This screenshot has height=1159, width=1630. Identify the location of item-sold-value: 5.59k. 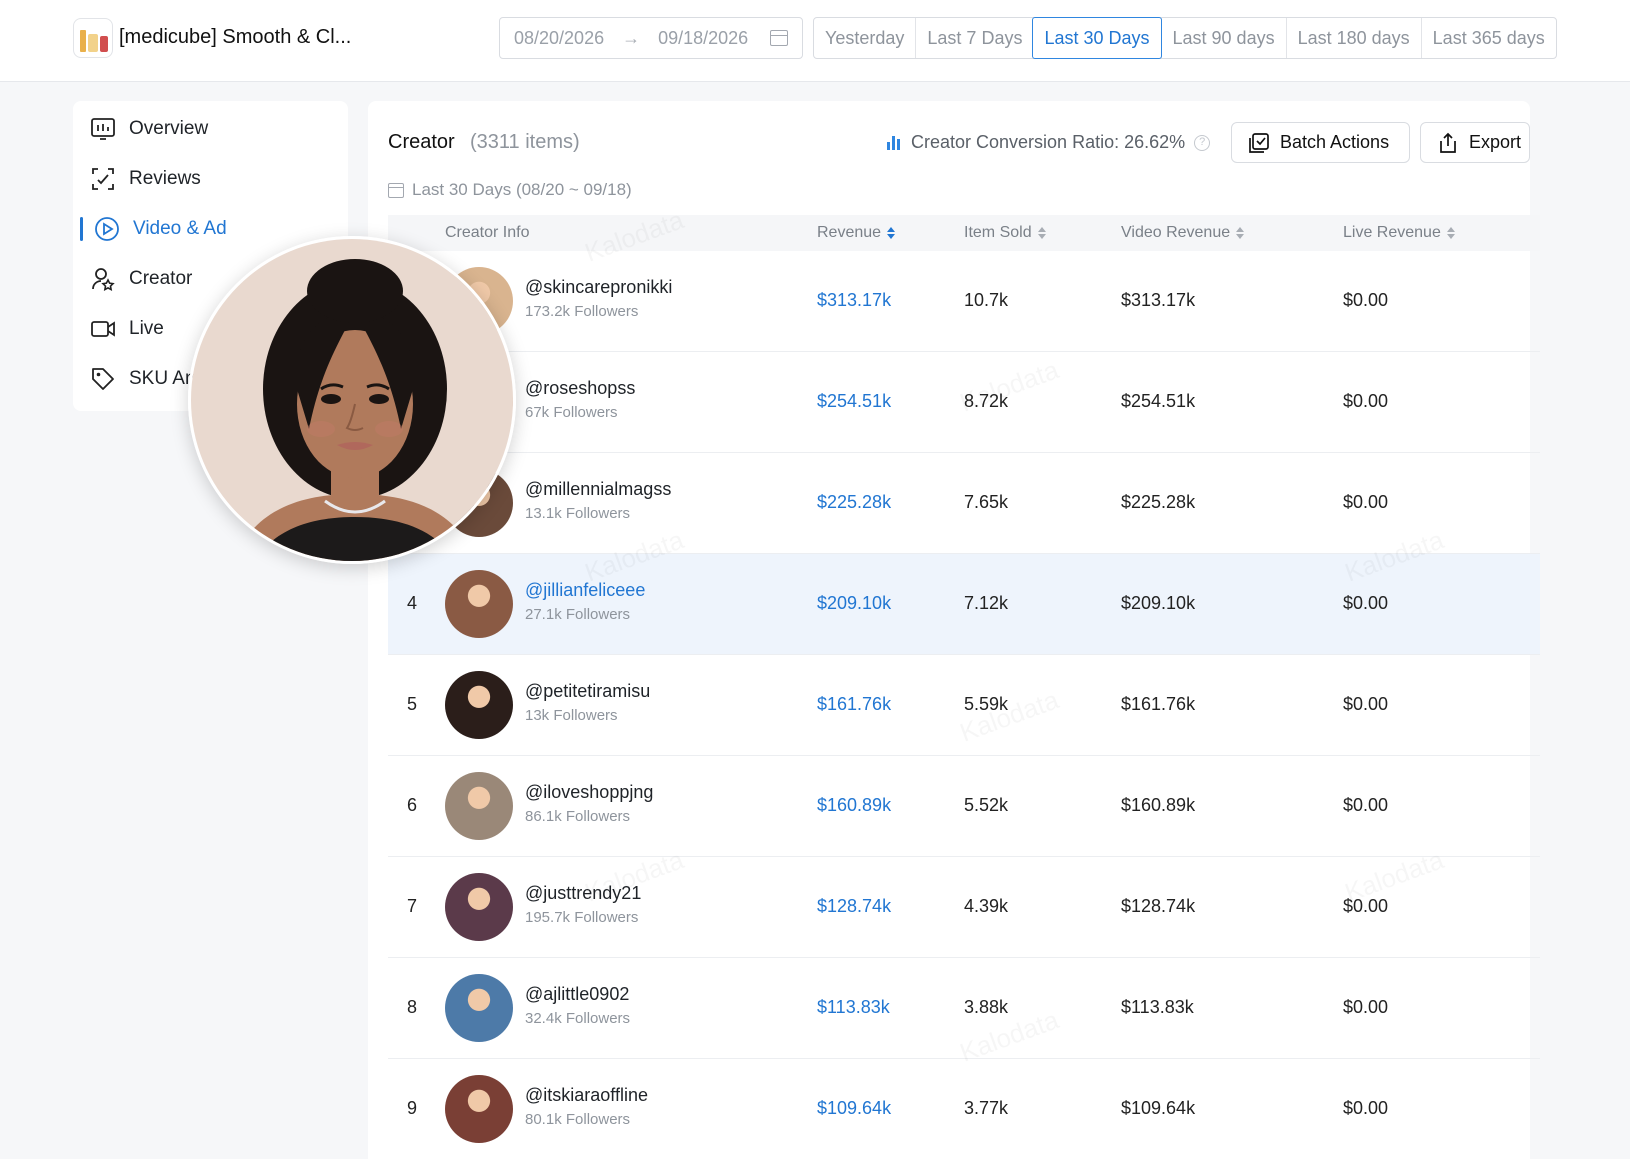
(986, 704).